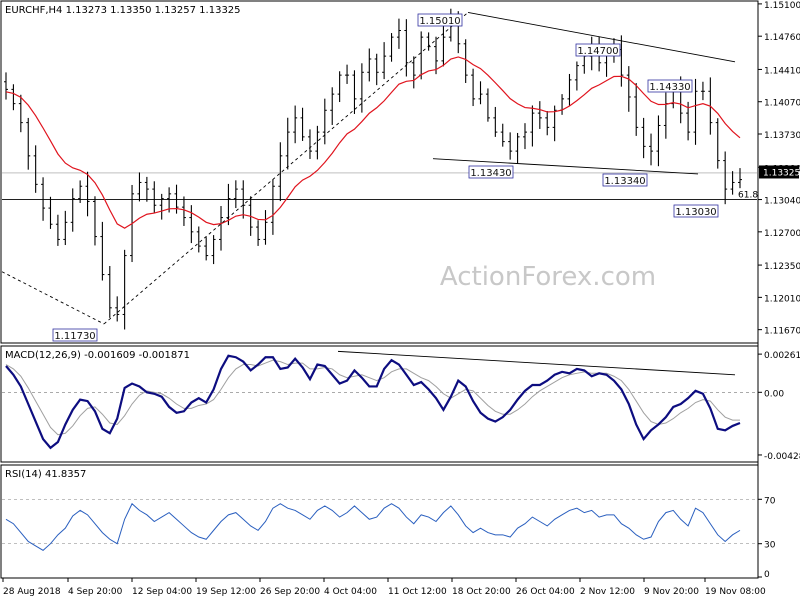 This screenshot has width=800, height=604. What do you see at coordinates (350, 592) in the screenshot?
I see `x-tick-label: 4 Oct 04:00` at bounding box center [350, 592].